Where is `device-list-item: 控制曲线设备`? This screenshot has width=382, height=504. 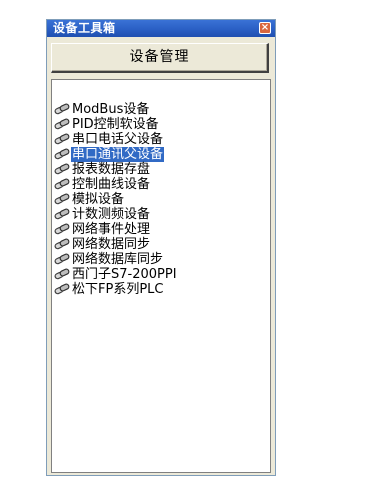
device-list-item: 控制曲线设备 is located at coordinates (102, 184).